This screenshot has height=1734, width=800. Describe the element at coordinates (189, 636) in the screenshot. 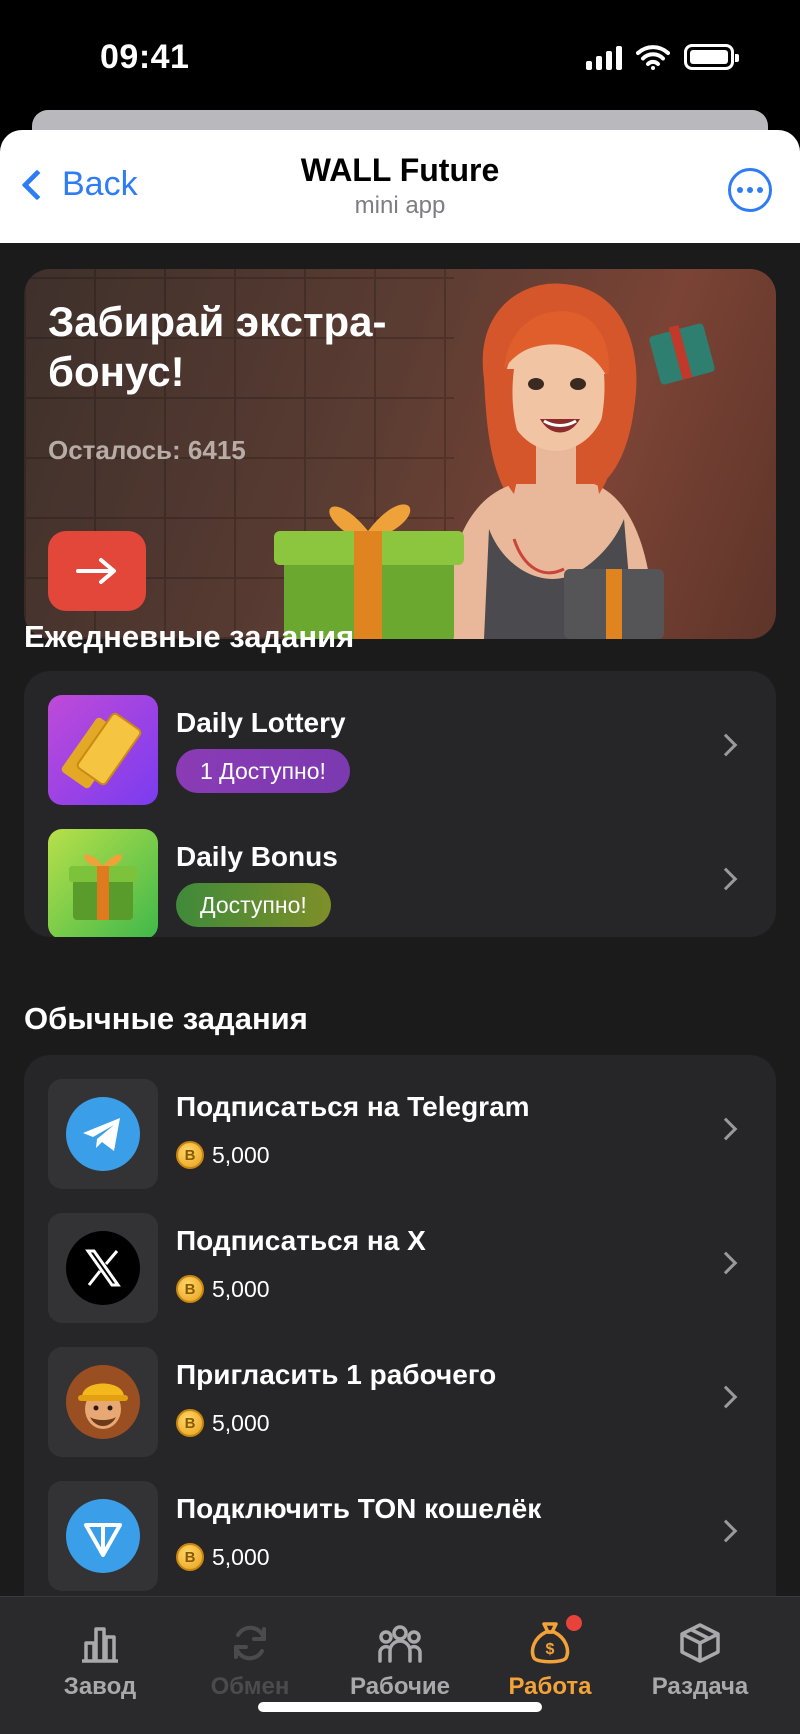

I see `daily-tasks-heading: Ежедневные задания` at that location.